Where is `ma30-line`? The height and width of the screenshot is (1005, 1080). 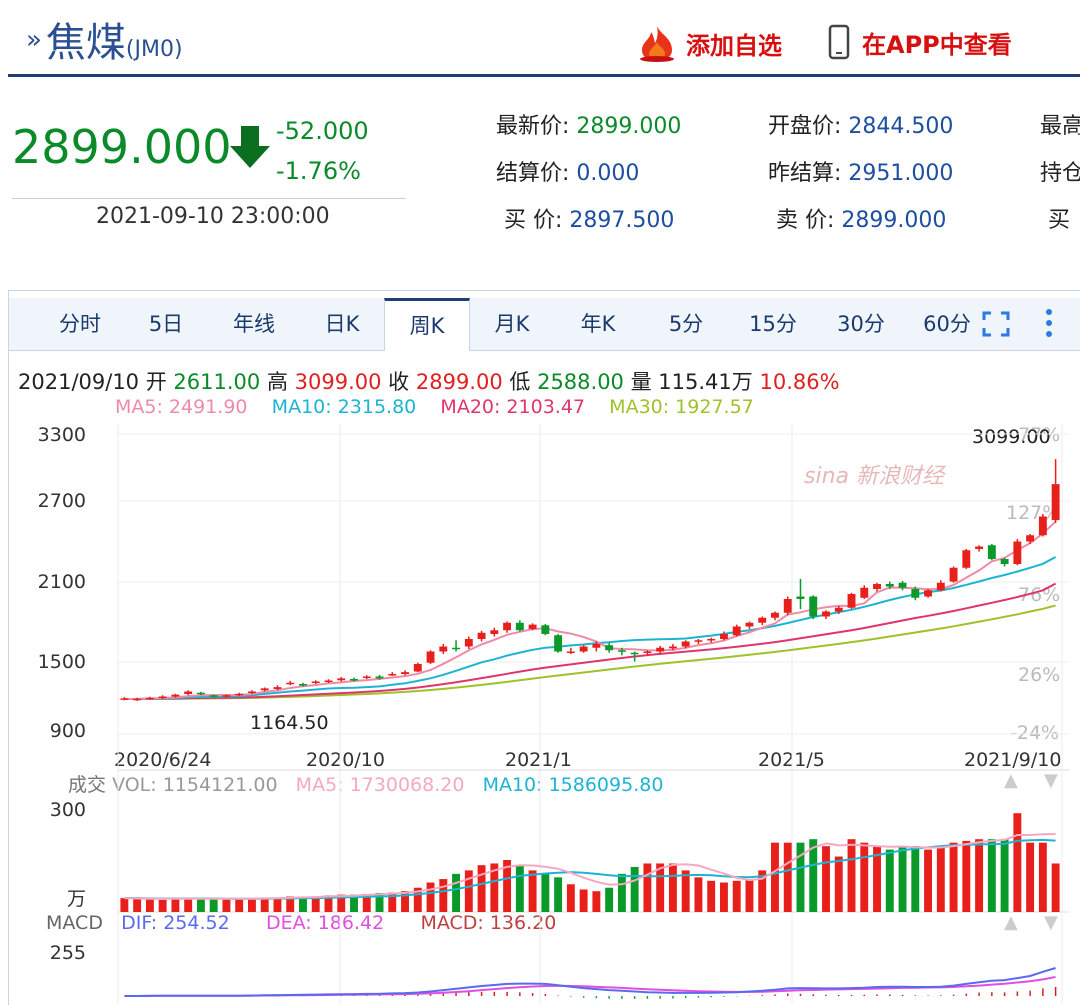 ma30-line is located at coordinates (590, 652).